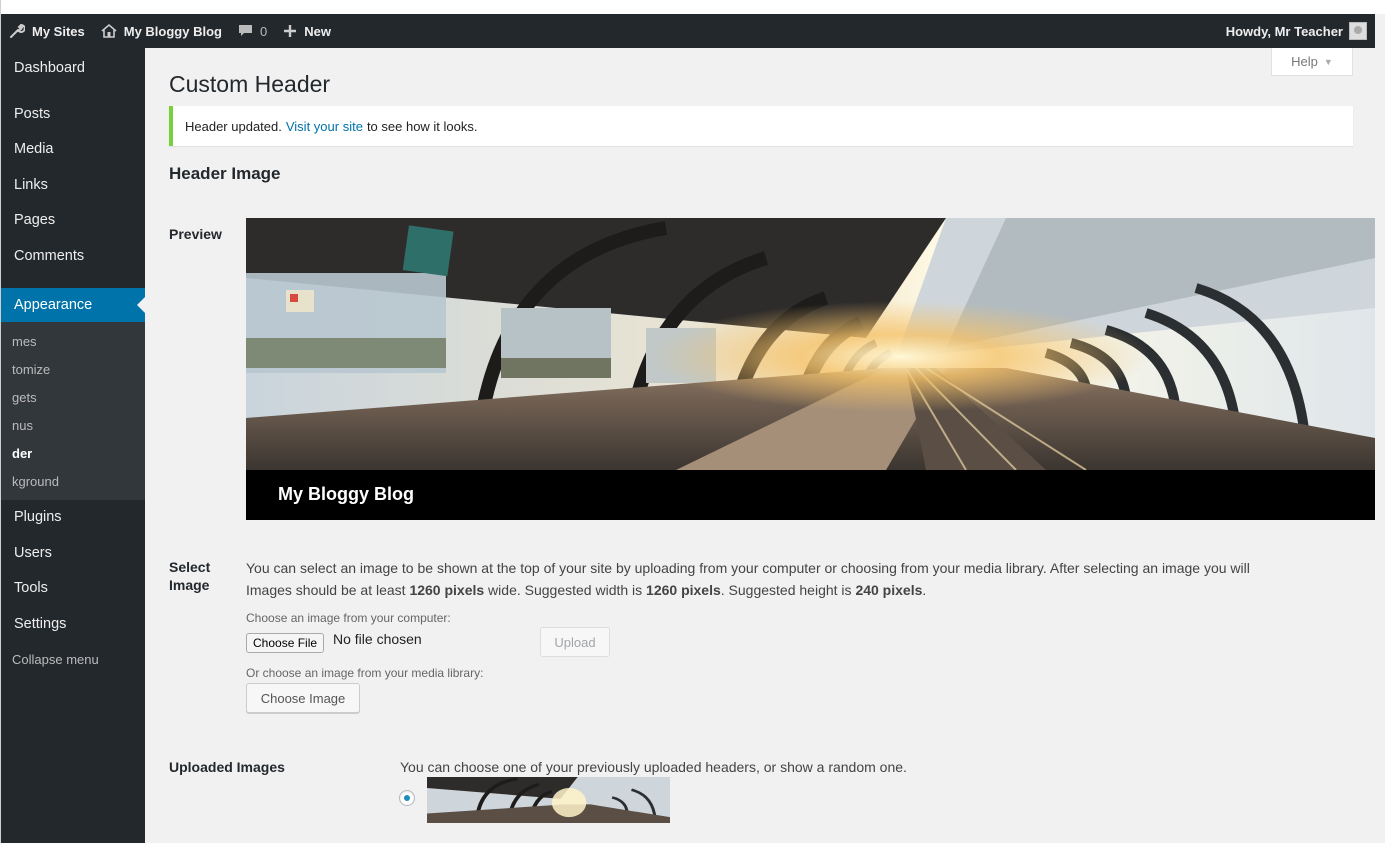  I want to click on account-menu: Howdy, Mr Teacher, so click(1300, 31).